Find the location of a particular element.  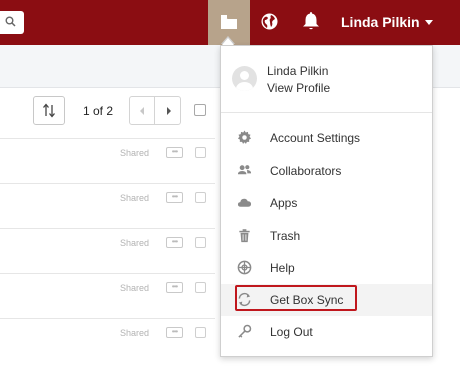

view-profile-link: View Profile is located at coordinates (298, 88).